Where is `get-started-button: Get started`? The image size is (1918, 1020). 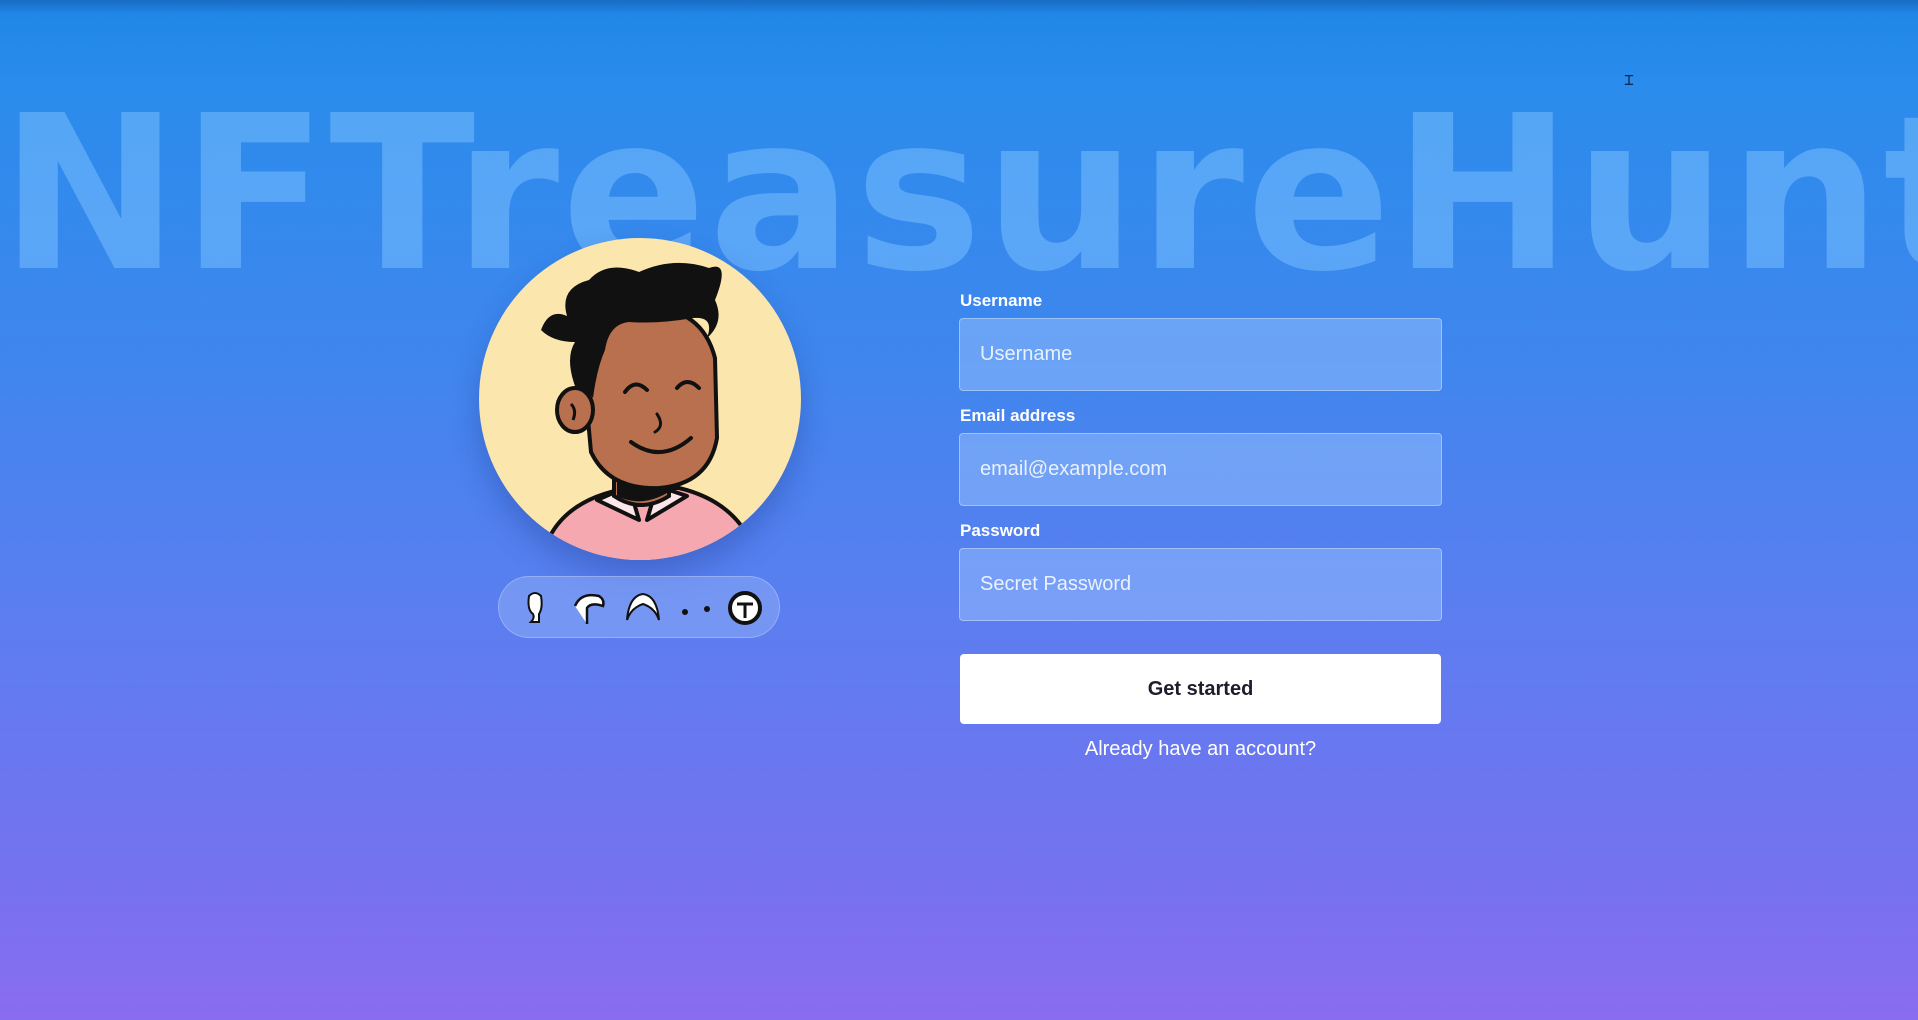 get-started-button: Get started is located at coordinates (1200, 689).